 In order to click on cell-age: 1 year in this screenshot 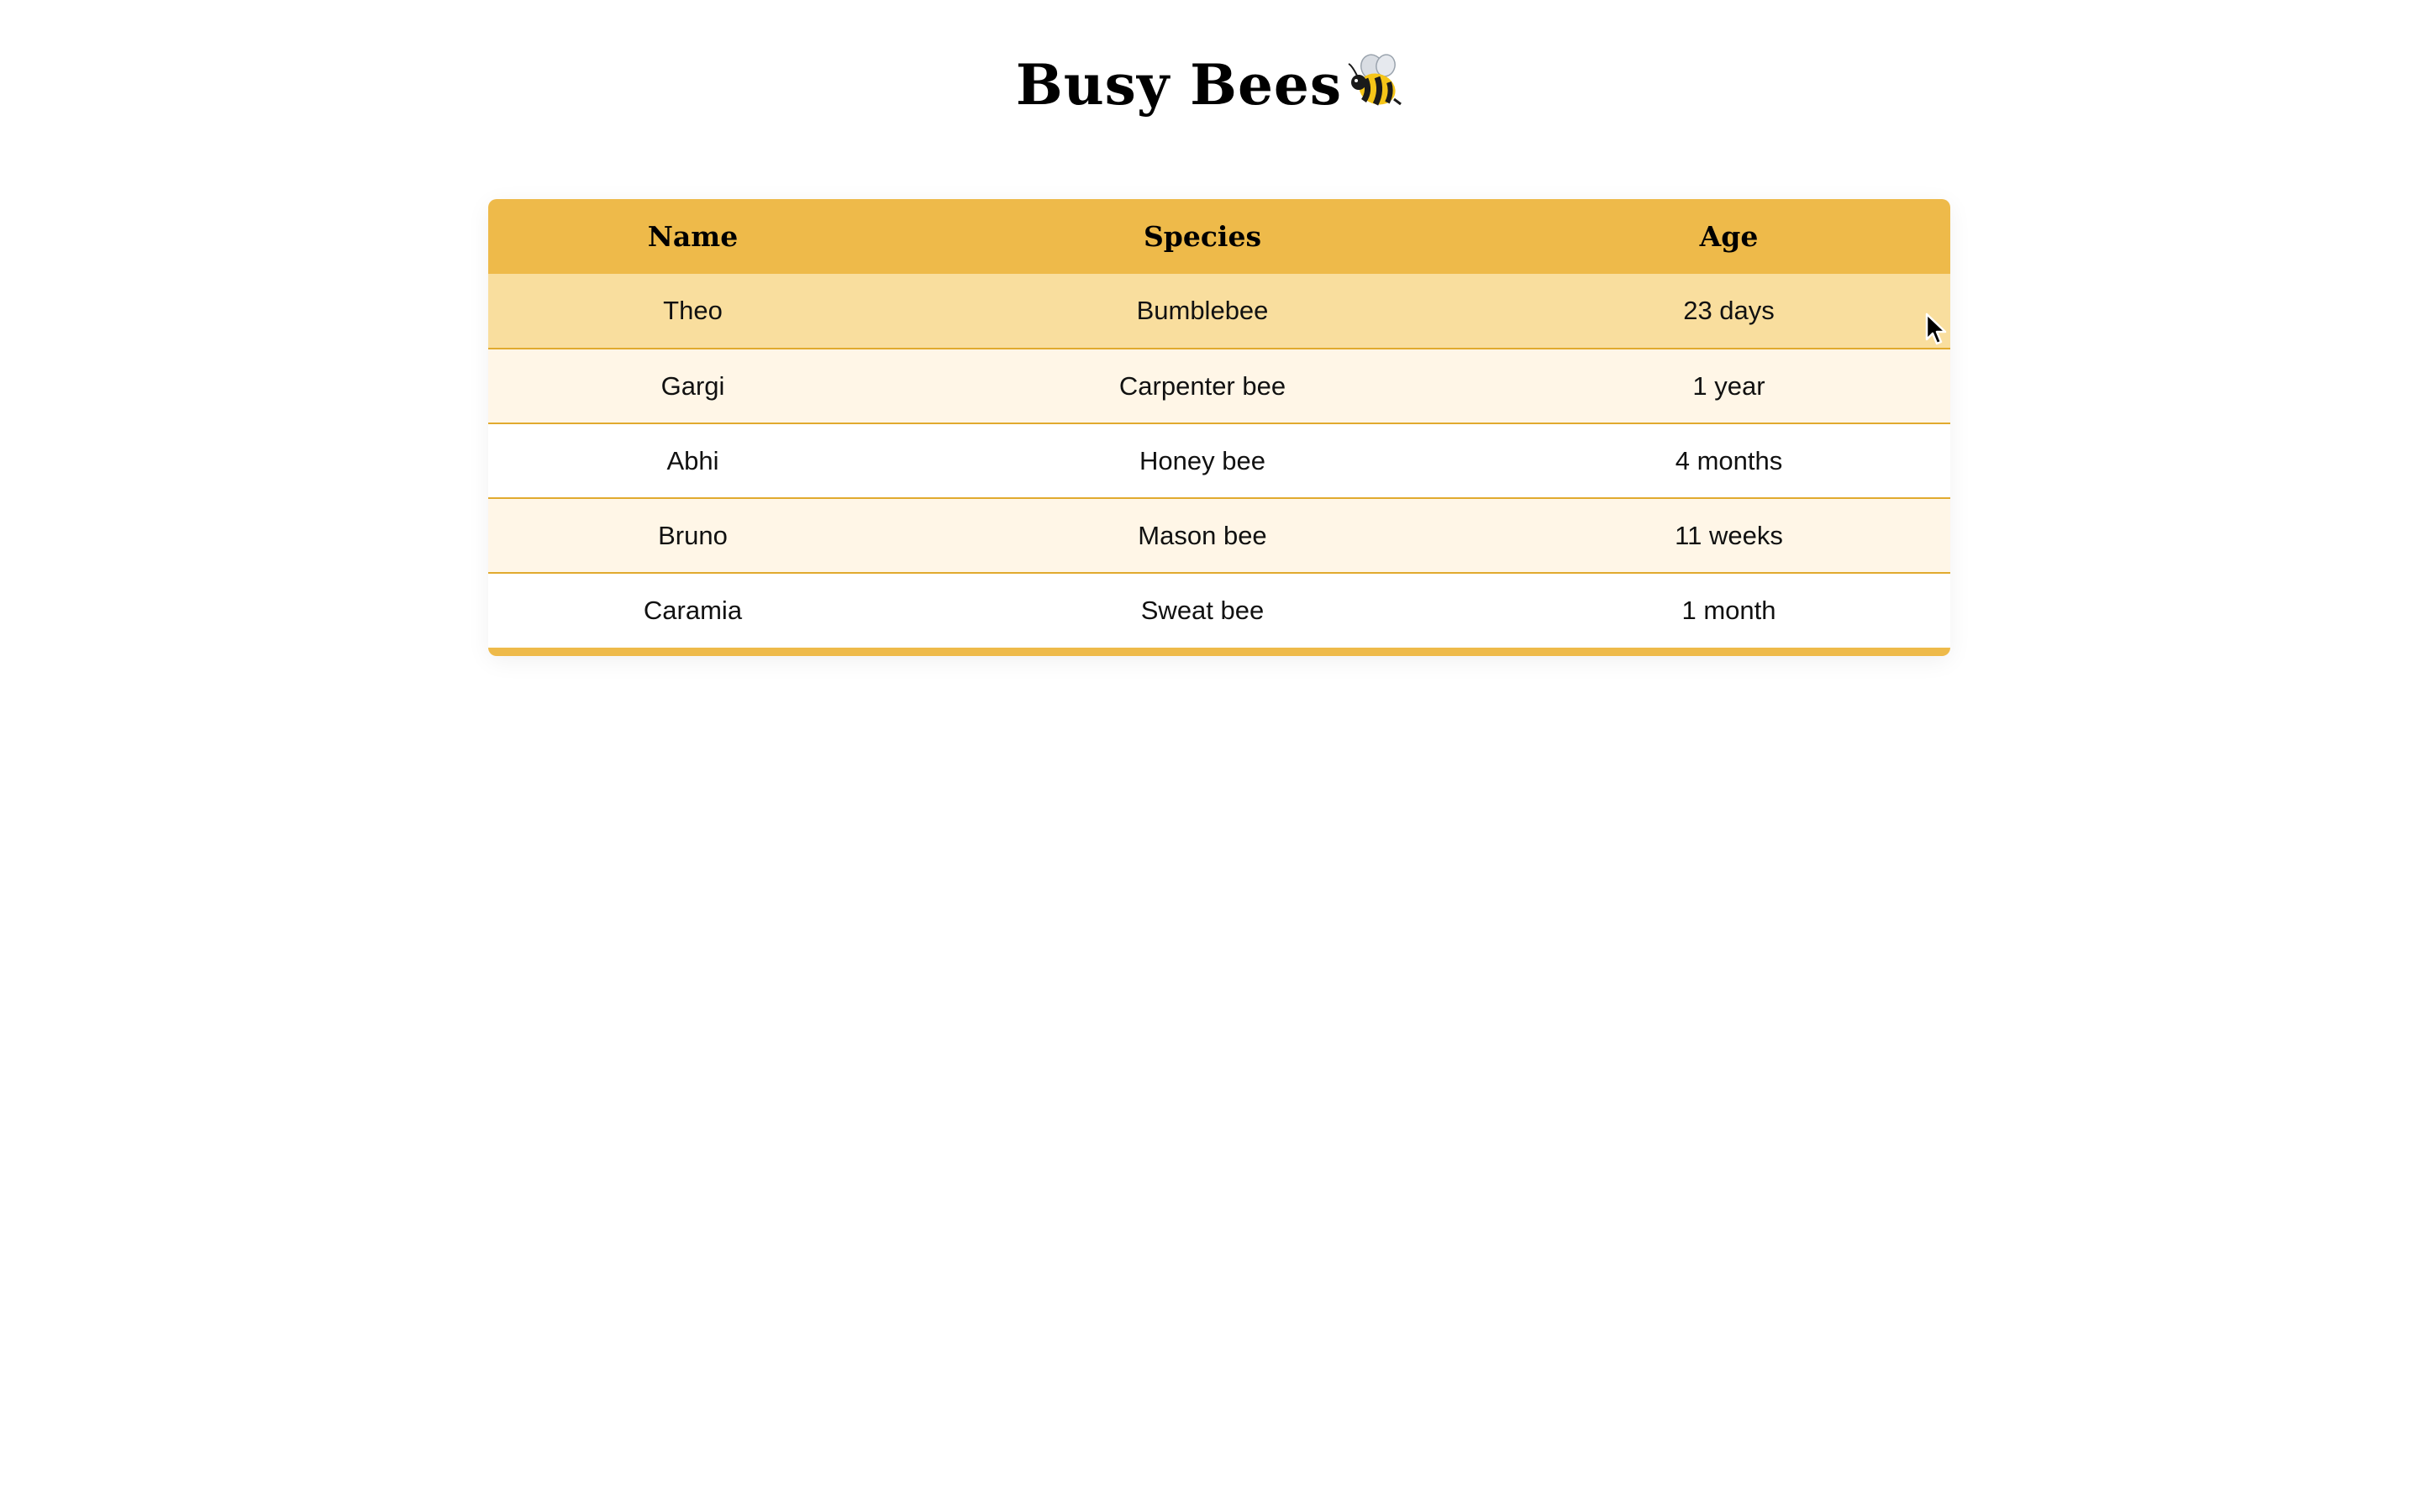, I will do `click(1729, 385)`.